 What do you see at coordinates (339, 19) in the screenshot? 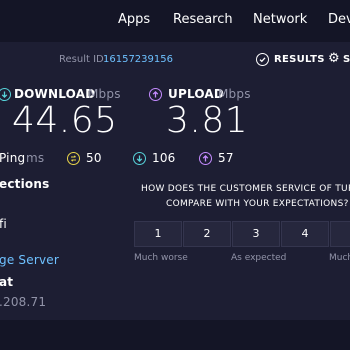
I see `nav-developers: Dev` at bounding box center [339, 19].